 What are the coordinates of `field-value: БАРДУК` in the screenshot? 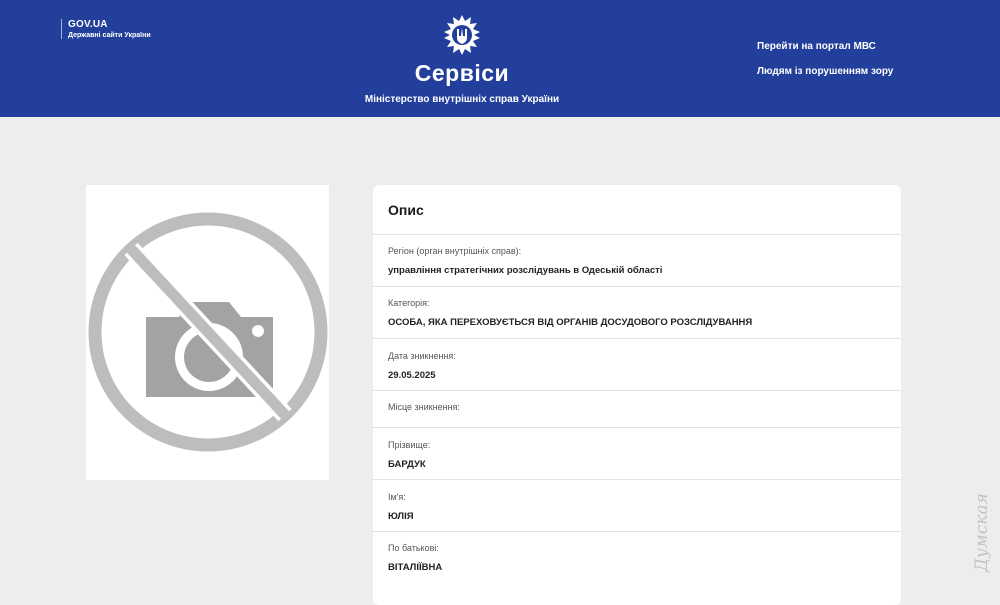 It's located at (407, 464).